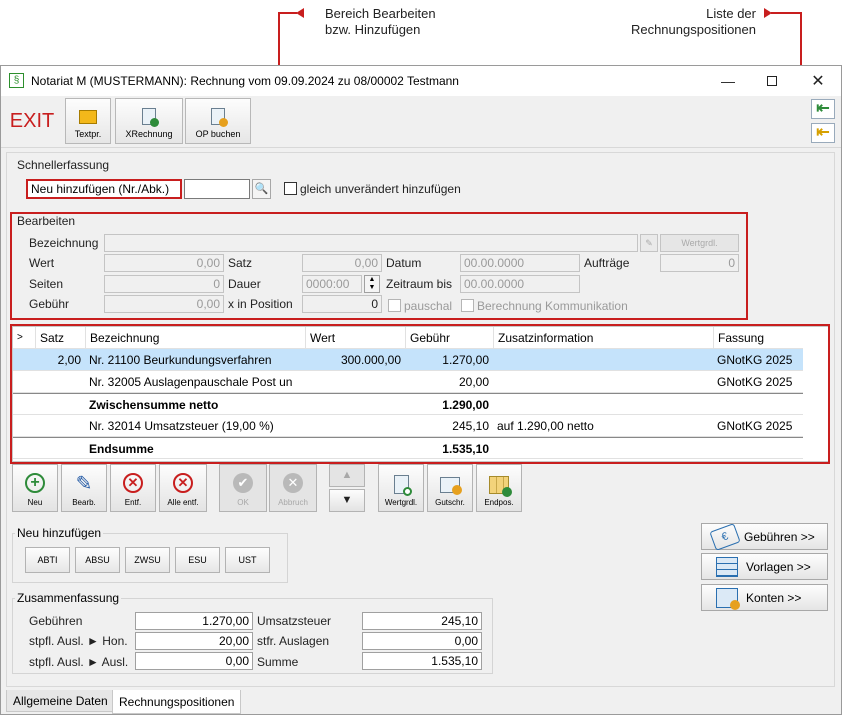  Describe the element at coordinates (380, 13) in the screenshot. I see `callout-left-line1: Bereich Bearbeiten` at that location.